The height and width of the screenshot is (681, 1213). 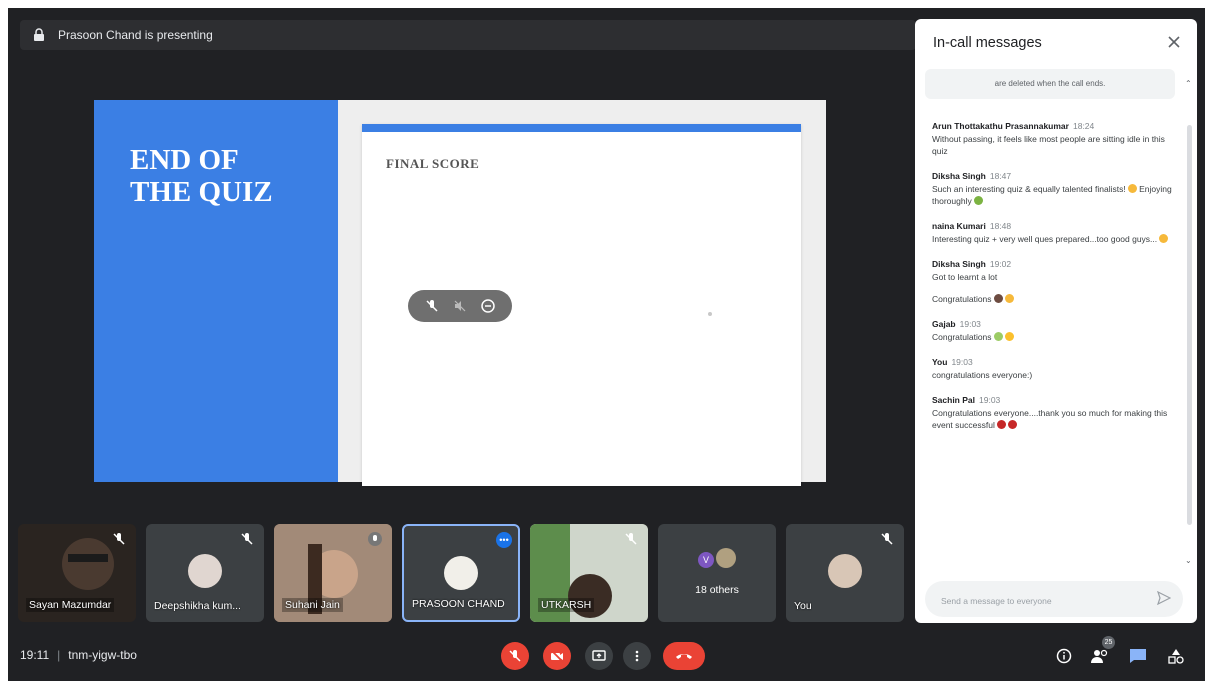 What do you see at coordinates (201, 176) in the screenshot?
I see `slide-title: END OF THE QUIZ` at bounding box center [201, 176].